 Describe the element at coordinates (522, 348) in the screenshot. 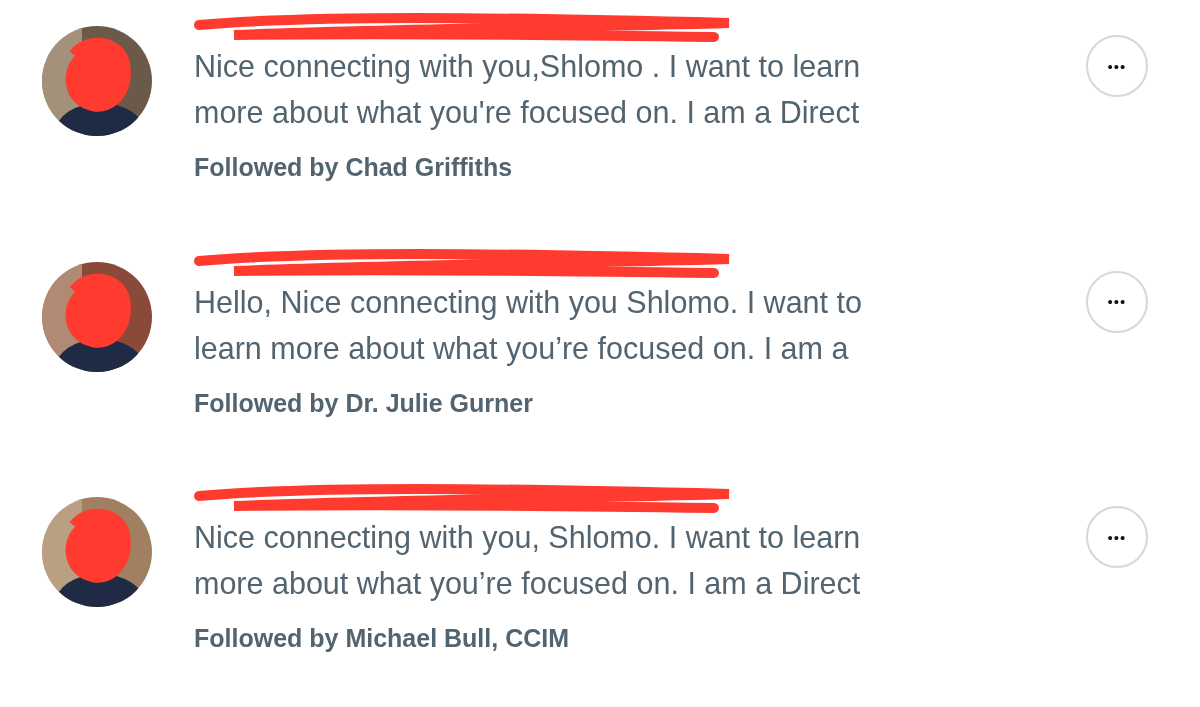

I see `bio-line: learn more about what you’re focused on. I am a` at that location.